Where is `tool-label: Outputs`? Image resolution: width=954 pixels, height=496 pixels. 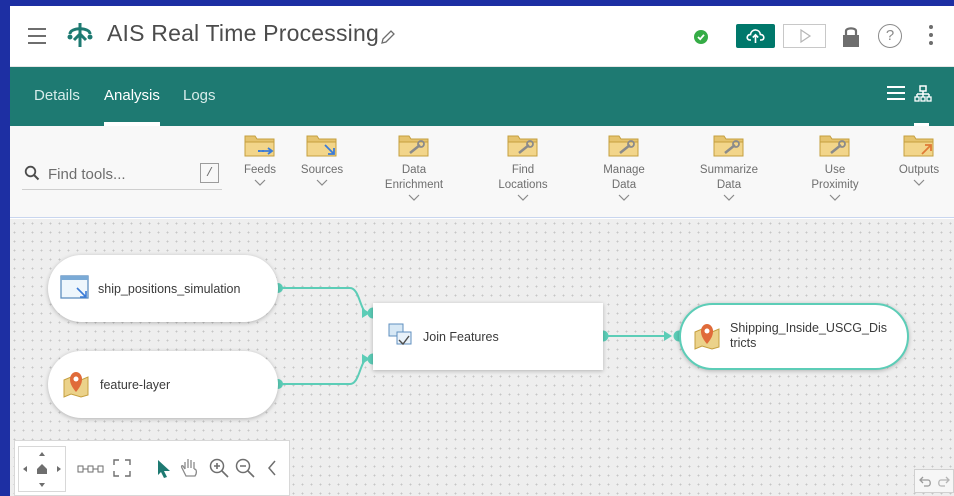 tool-label: Outputs is located at coordinates (919, 170).